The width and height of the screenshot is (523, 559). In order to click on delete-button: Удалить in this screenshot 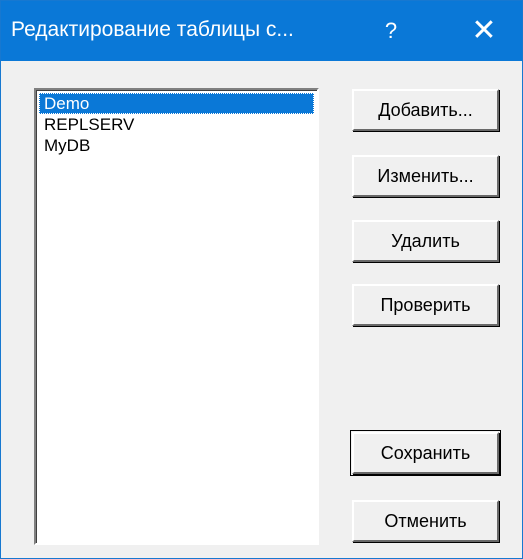, I will do `click(425, 241)`.